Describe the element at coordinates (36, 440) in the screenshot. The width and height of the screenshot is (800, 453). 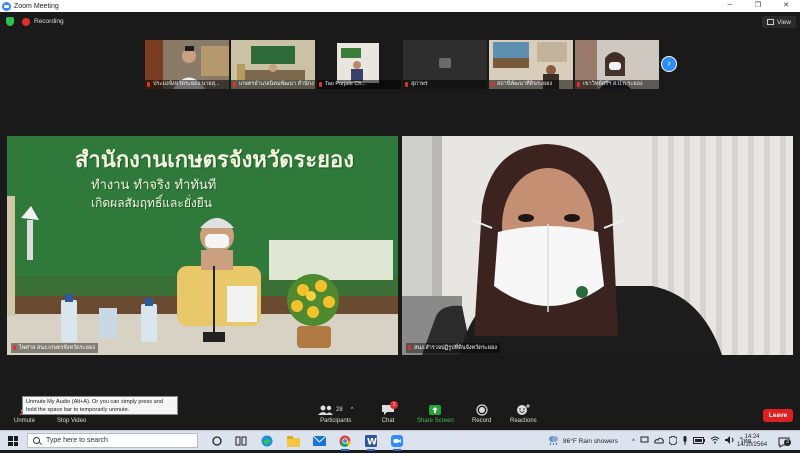
I see `search-icon` at that location.